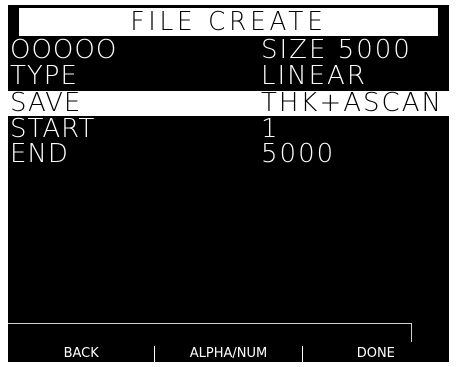 The width and height of the screenshot is (456, 367). Describe the element at coordinates (39, 154) in the screenshot. I see `end-label: END` at that location.